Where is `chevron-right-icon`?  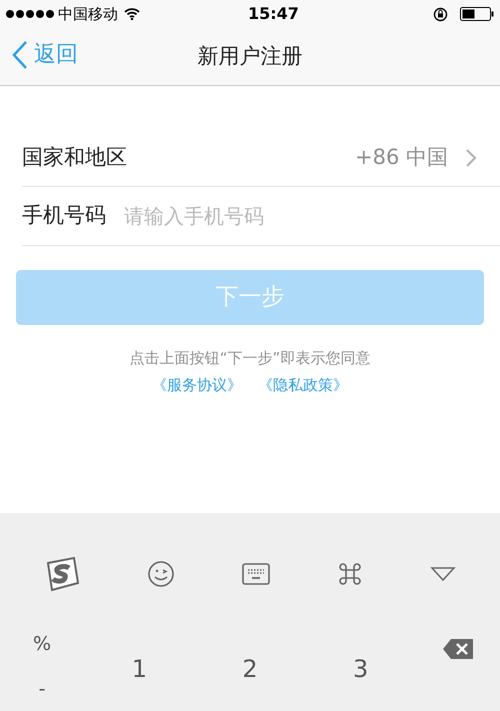 chevron-right-icon is located at coordinates (471, 158).